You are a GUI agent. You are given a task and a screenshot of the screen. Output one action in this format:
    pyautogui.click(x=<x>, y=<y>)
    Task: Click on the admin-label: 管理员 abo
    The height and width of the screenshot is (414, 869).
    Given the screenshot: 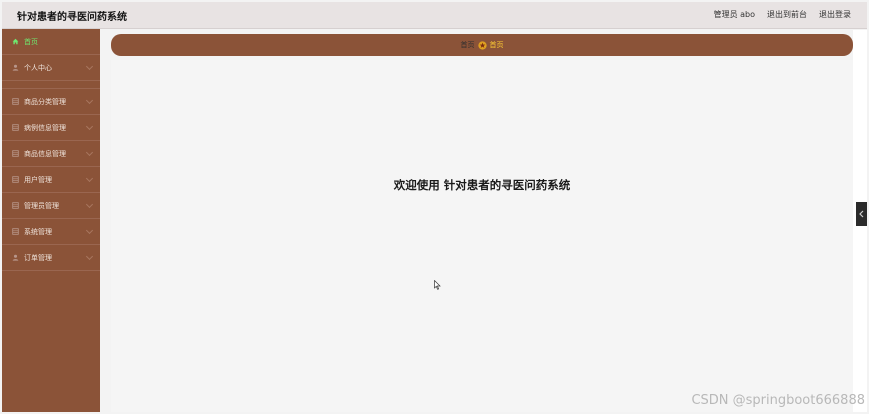 What is the action you would take?
    pyautogui.click(x=734, y=14)
    